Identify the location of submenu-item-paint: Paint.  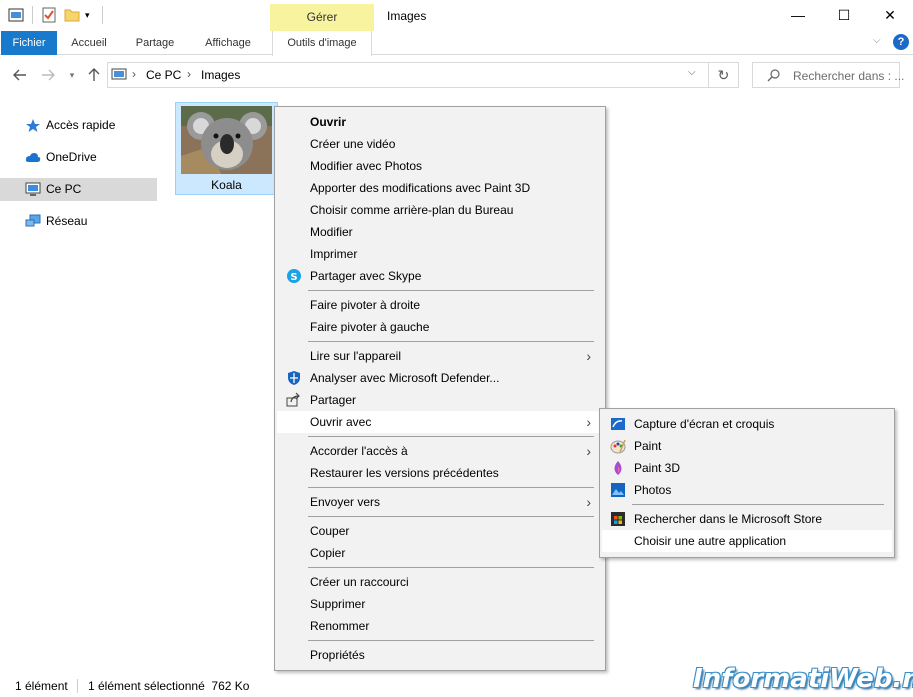
(747, 446).